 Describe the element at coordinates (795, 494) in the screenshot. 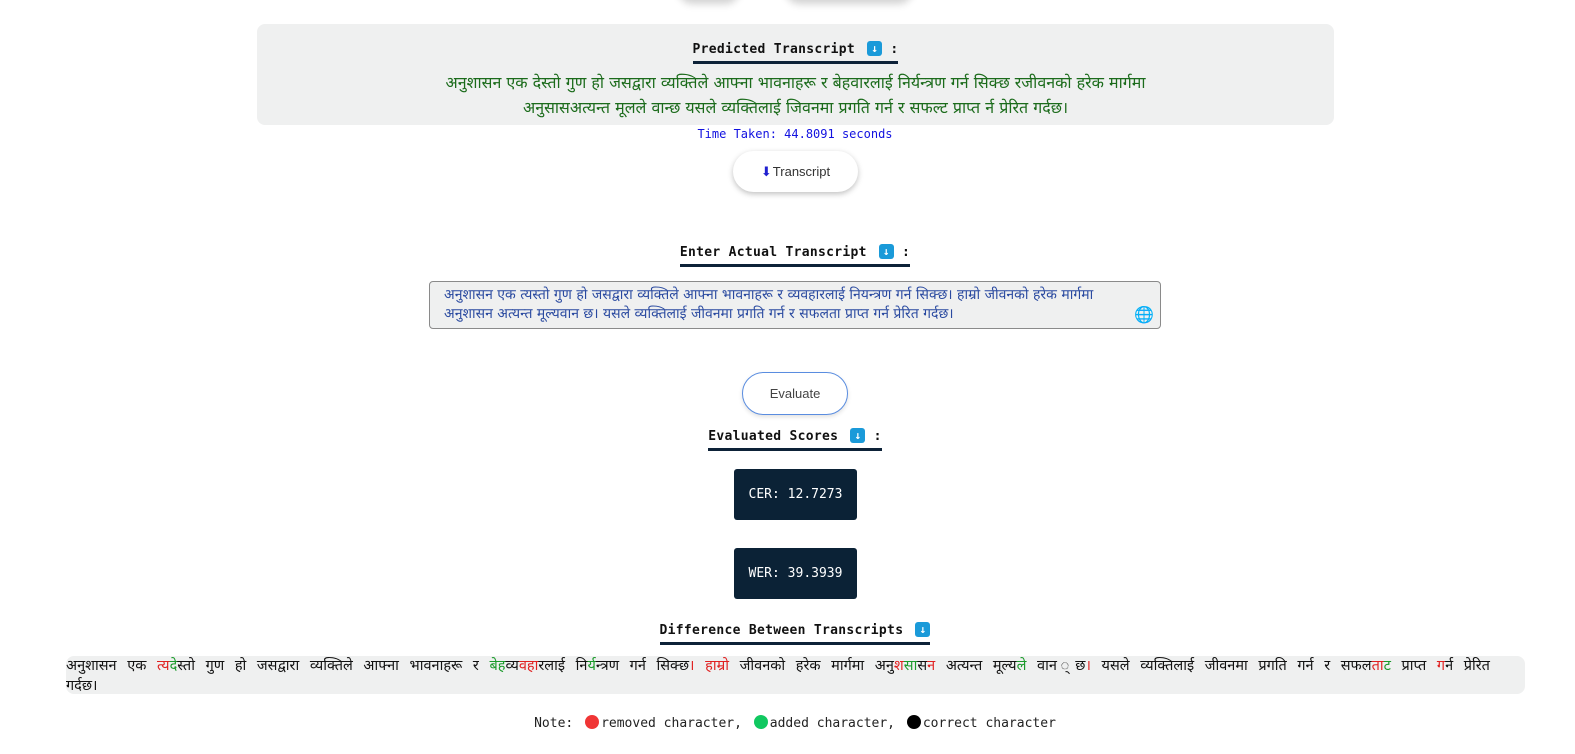

I see `cer-score-card: CER: 12.7273` at that location.